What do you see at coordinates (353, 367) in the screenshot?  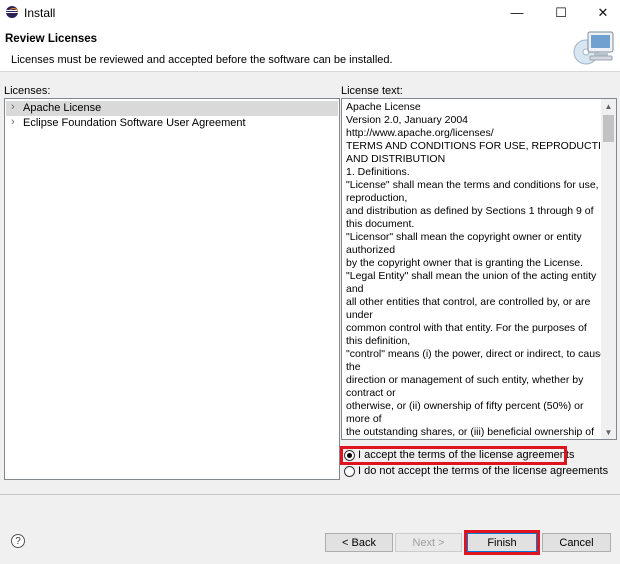 I see `license-text-line: the` at bounding box center [353, 367].